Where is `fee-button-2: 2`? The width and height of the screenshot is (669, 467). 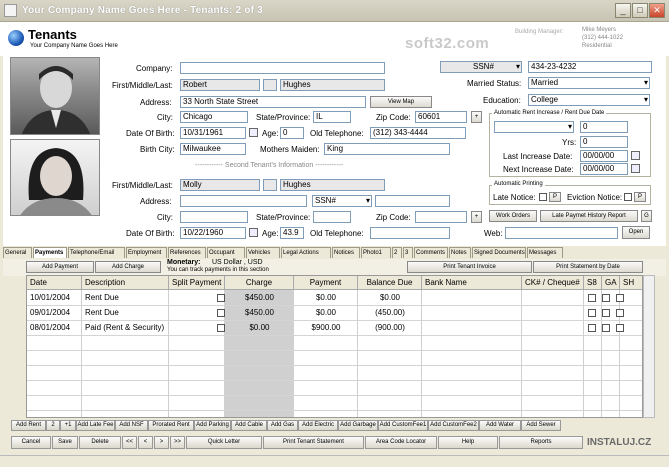 fee-button-2: 2 is located at coordinates (53, 425).